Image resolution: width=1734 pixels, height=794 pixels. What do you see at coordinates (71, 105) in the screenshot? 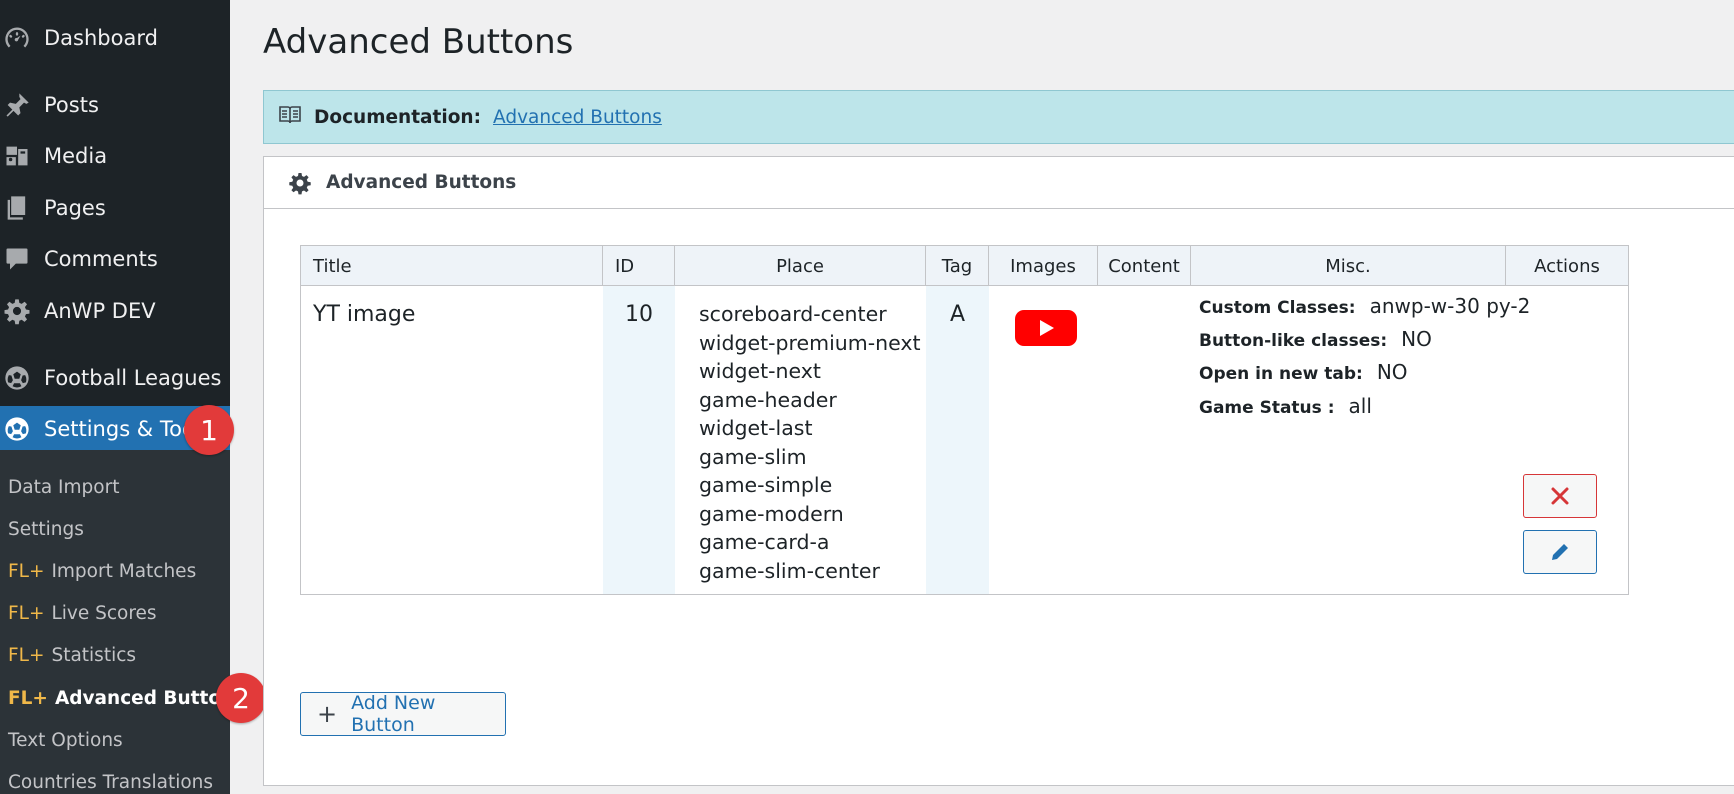
I see `sidebar-item-label: Posts` at bounding box center [71, 105].